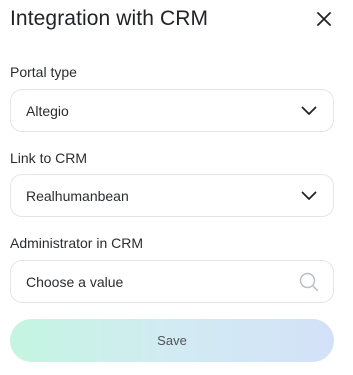  Describe the element at coordinates (172, 340) in the screenshot. I see `save-button: Save` at that location.